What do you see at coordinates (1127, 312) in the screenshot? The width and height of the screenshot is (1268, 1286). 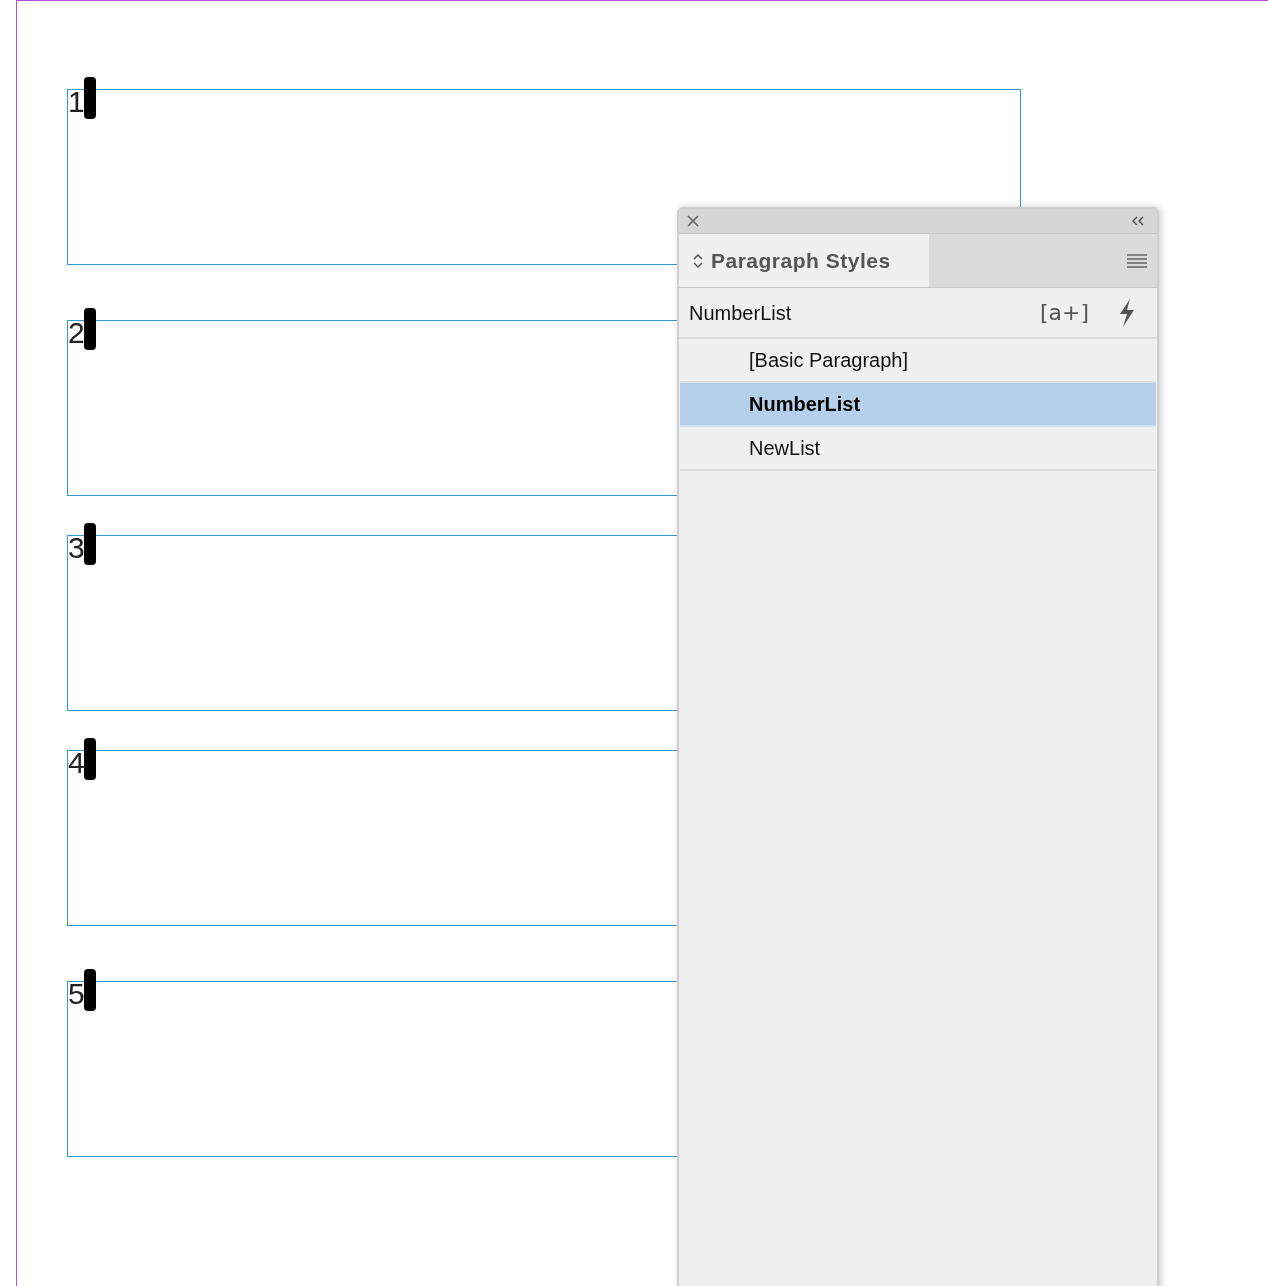 I see `lightning-icon` at bounding box center [1127, 312].